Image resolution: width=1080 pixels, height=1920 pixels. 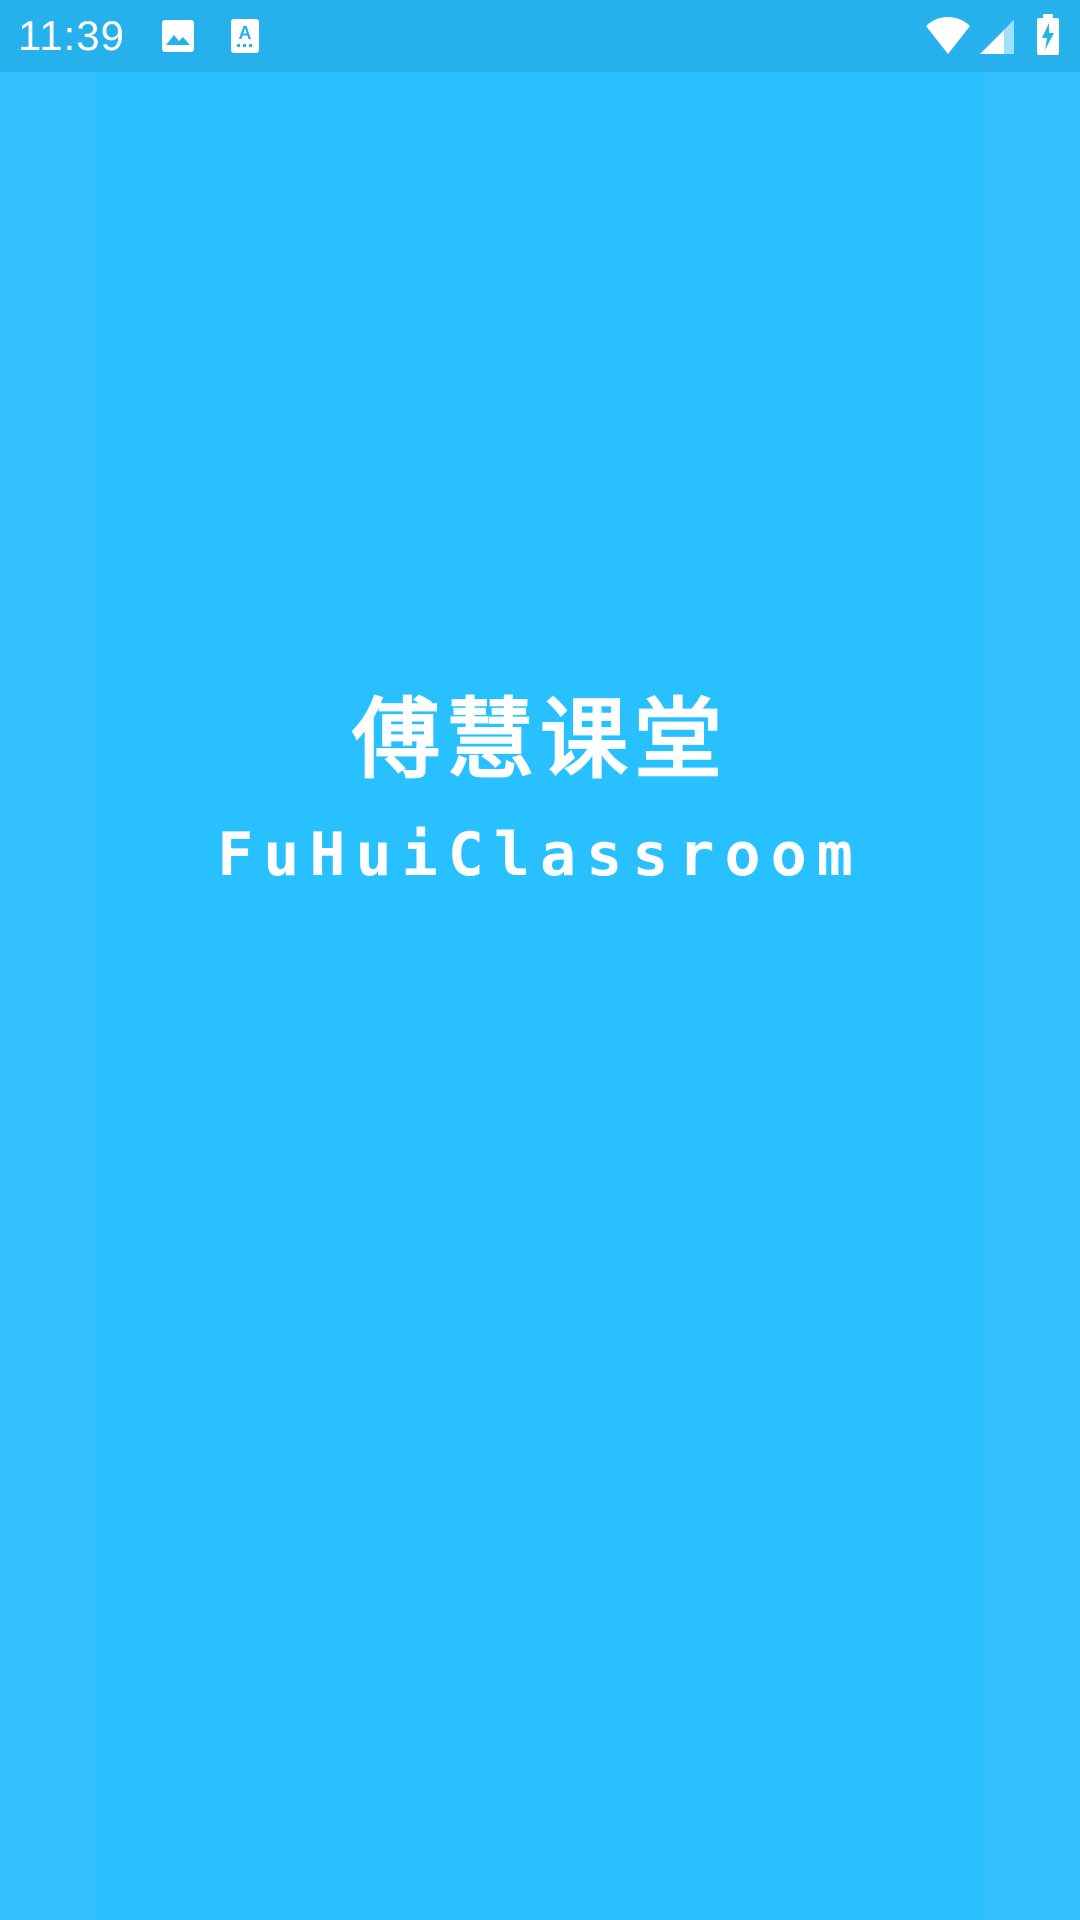 I want to click on keyboard-a-icon: A, so click(x=248, y=36).